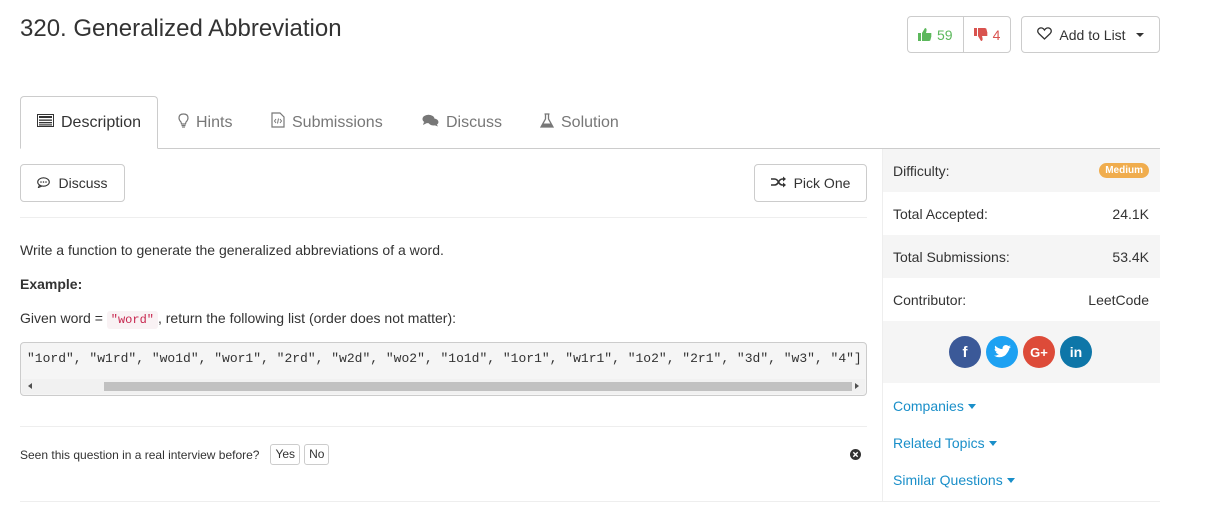 The image size is (1209, 512). What do you see at coordinates (278, 122) in the screenshot?
I see `code-file-icon` at bounding box center [278, 122].